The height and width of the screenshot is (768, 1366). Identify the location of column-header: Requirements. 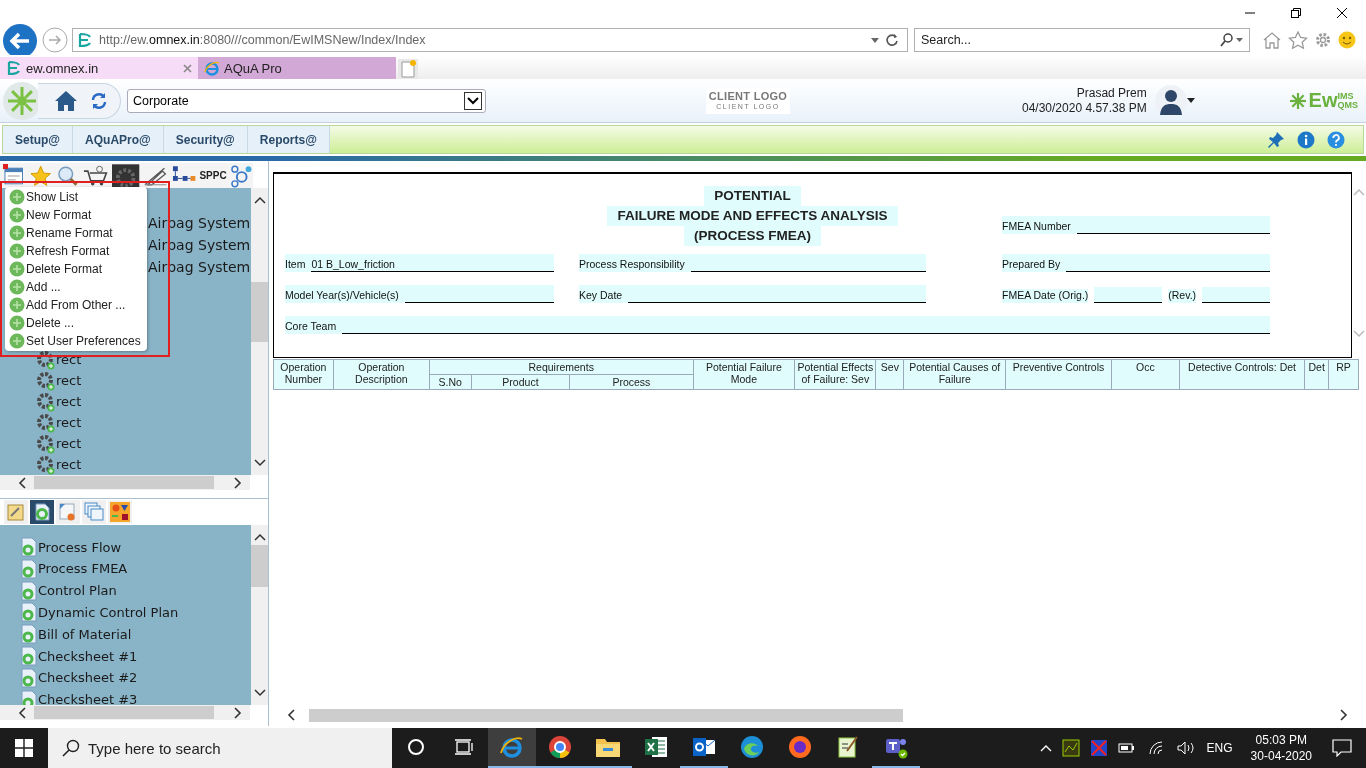
(561, 367).